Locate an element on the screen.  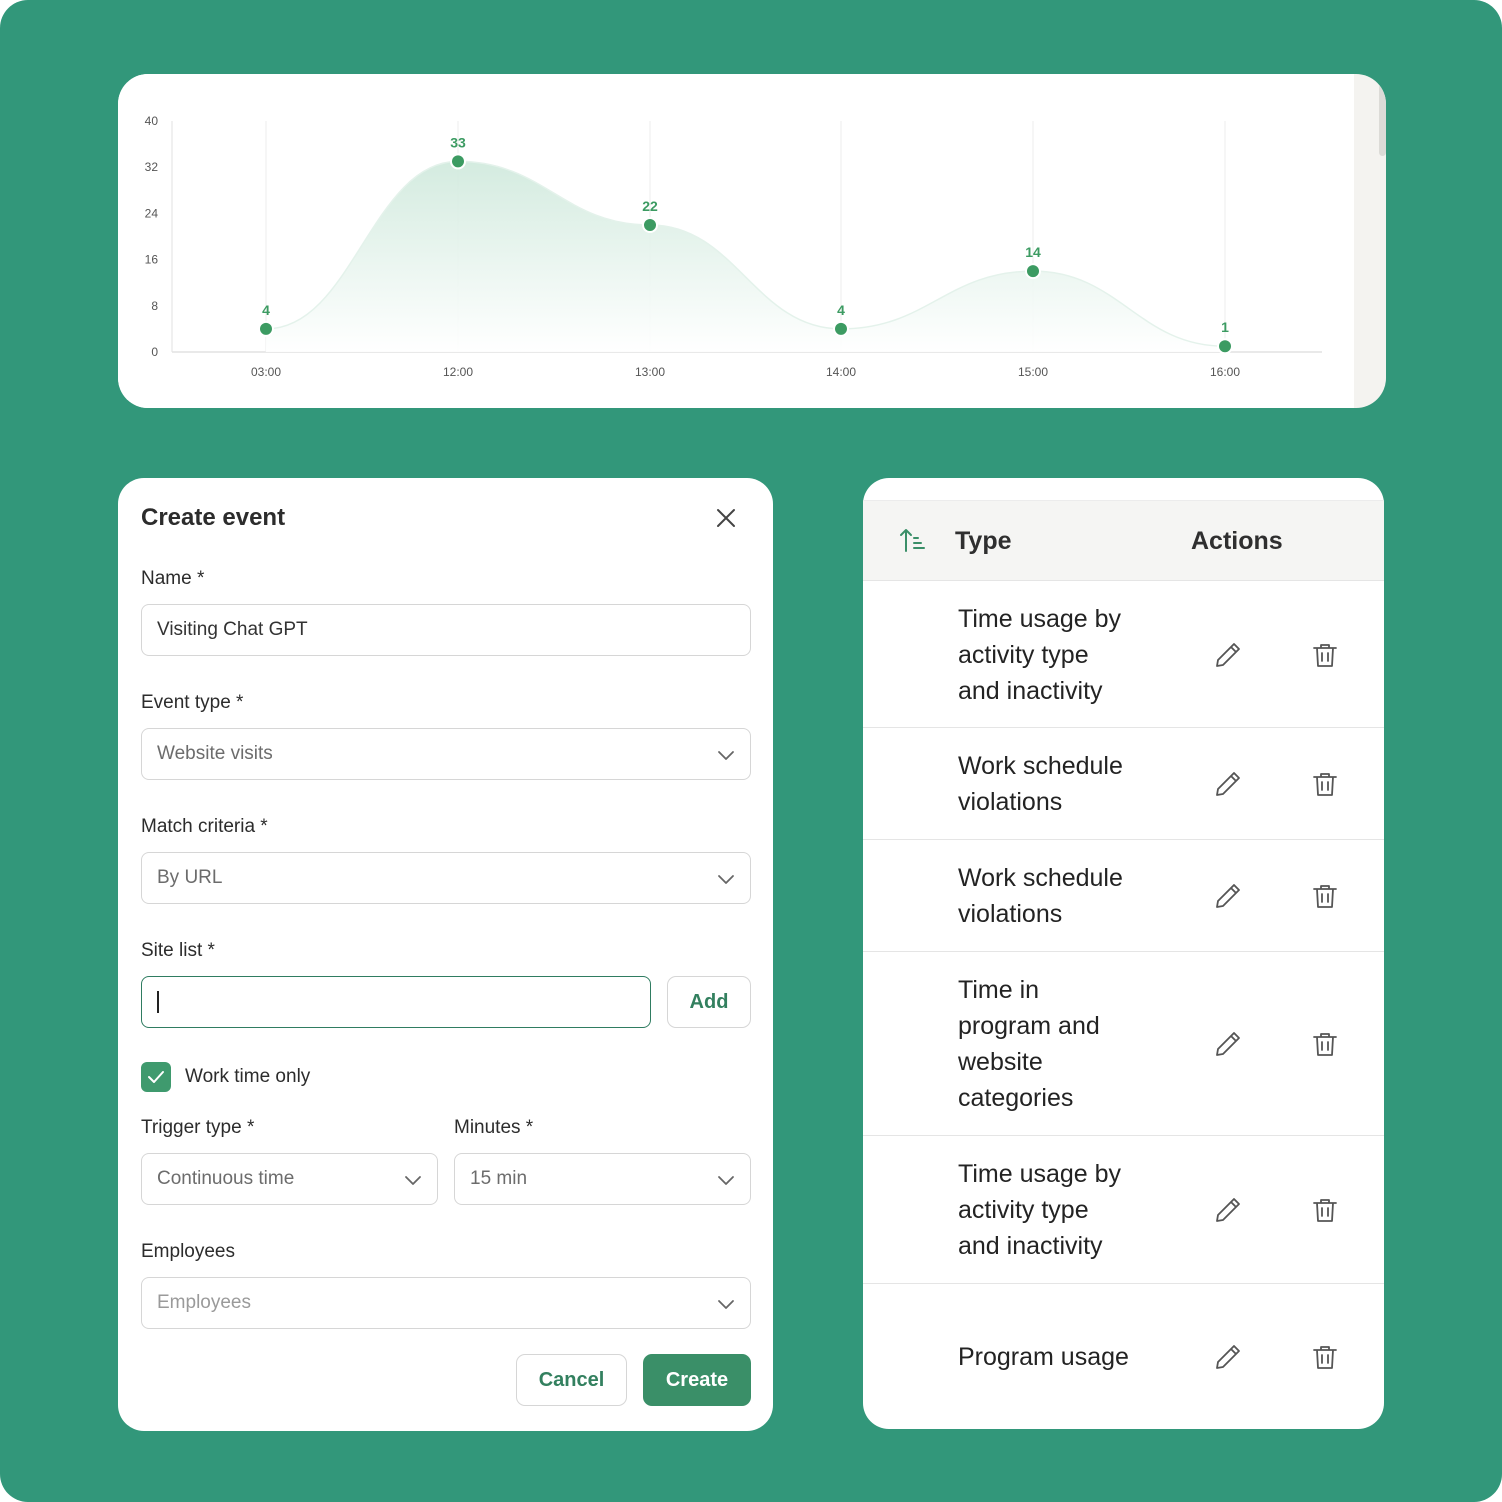
add-button: Add is located at coordinates (709, 1002).